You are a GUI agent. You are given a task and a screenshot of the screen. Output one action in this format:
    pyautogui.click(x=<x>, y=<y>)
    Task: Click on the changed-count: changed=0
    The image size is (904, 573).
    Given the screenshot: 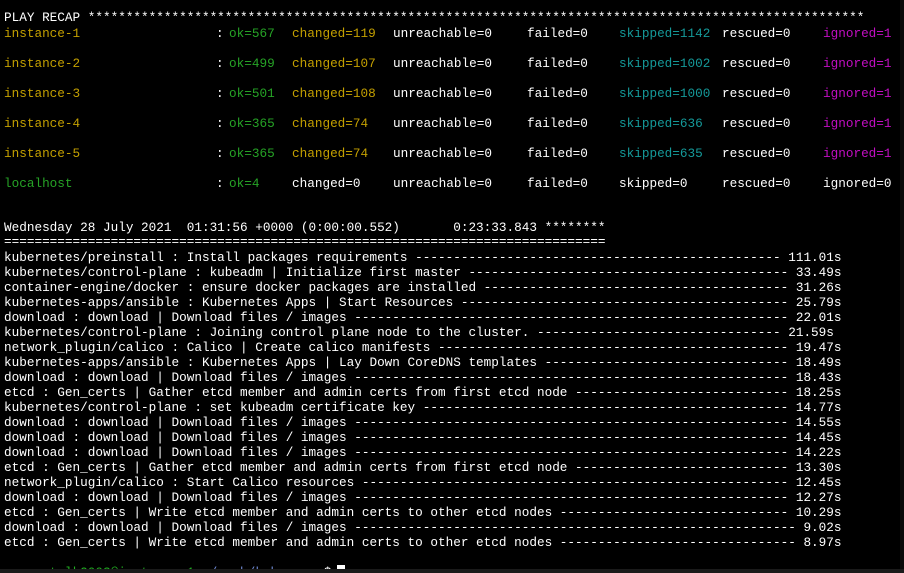 What is the action you would take?
    pyautogui.click(x=326, y=183)
    